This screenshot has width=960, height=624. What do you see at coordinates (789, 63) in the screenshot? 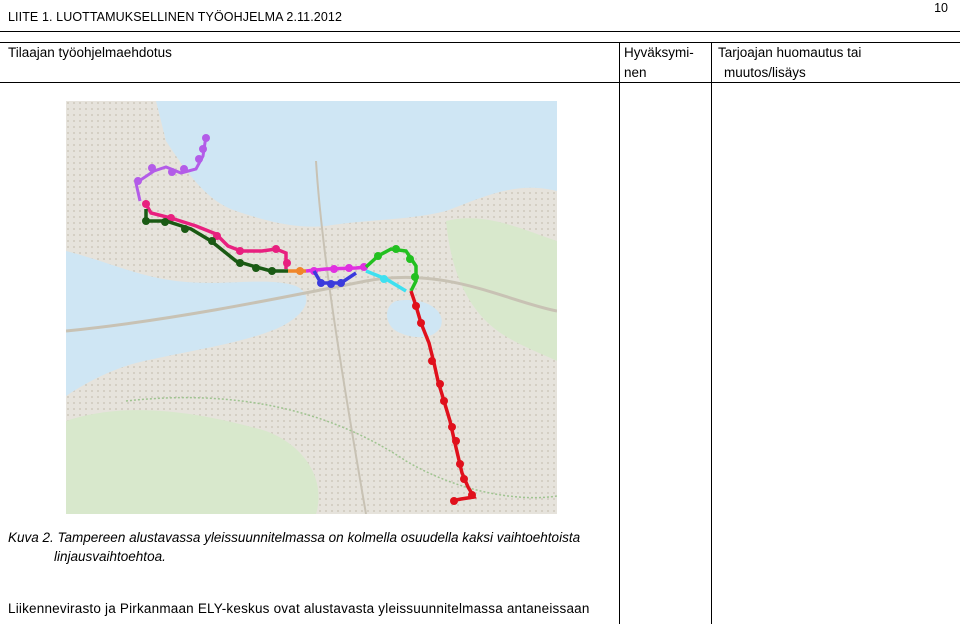
I see `column-header-remarks: Tarjoajan huomautus tai muutos/lisäys` at bounding box center [789, 63].